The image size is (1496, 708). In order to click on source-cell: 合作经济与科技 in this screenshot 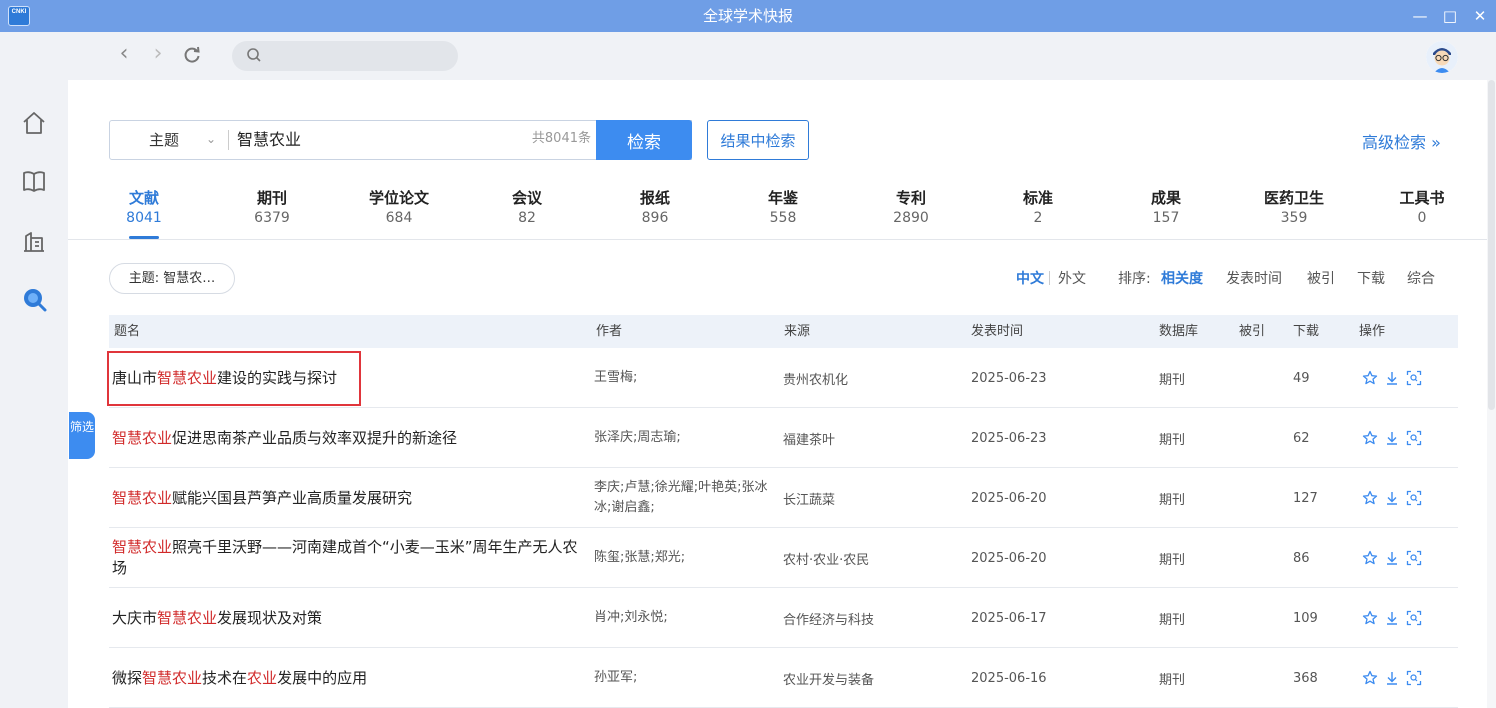, I will do `click(873, 618)`.